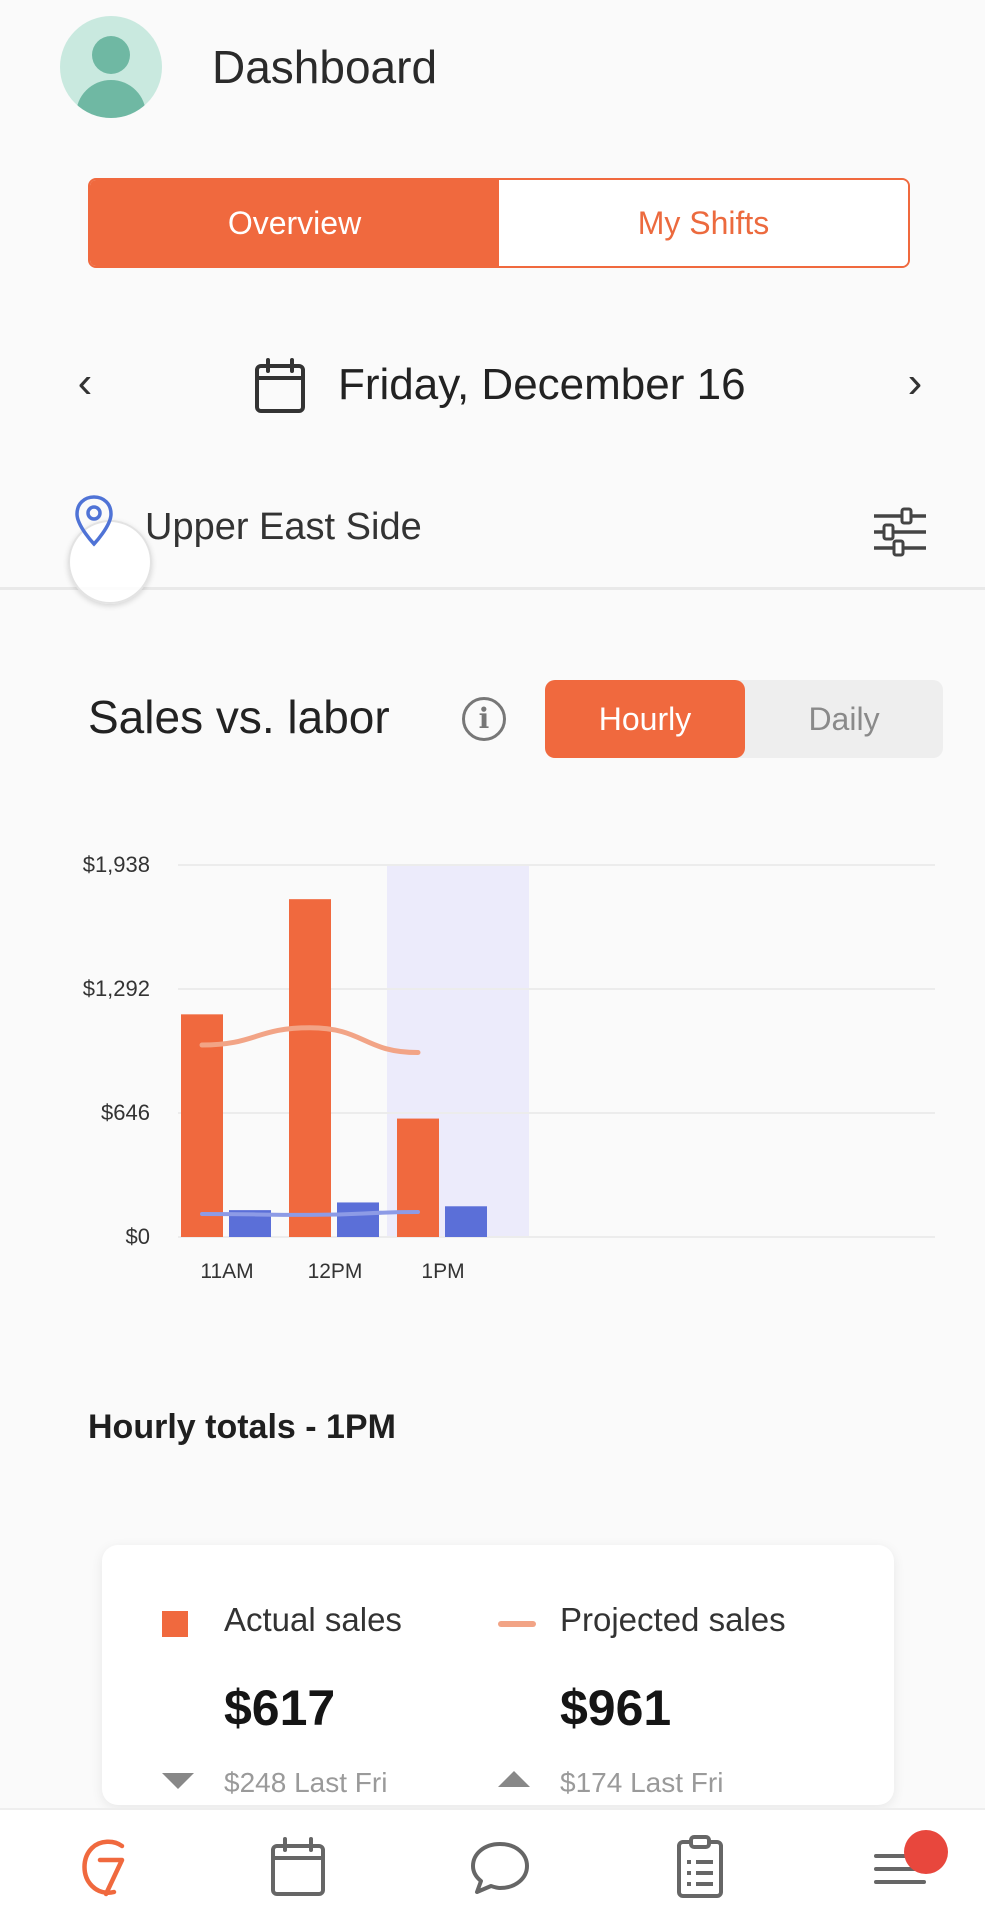 The height and width of the screenshot is (1920, 985). Describe the element at coordinates (900, 532) in the screenshot. I see `filter-sliders-icon` at that location.